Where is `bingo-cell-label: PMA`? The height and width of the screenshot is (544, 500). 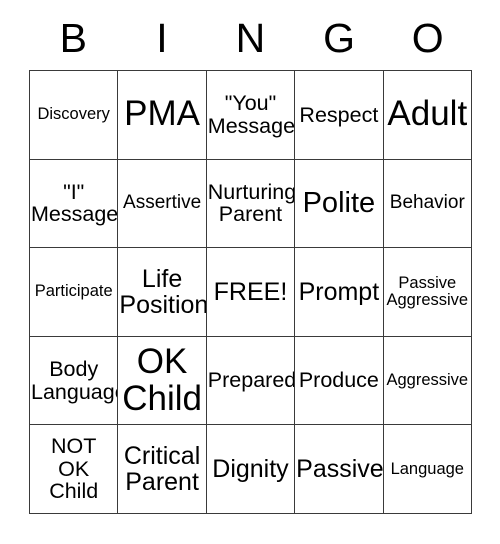
bingo-cell-label: PMA is located at coordinates (162, 114).